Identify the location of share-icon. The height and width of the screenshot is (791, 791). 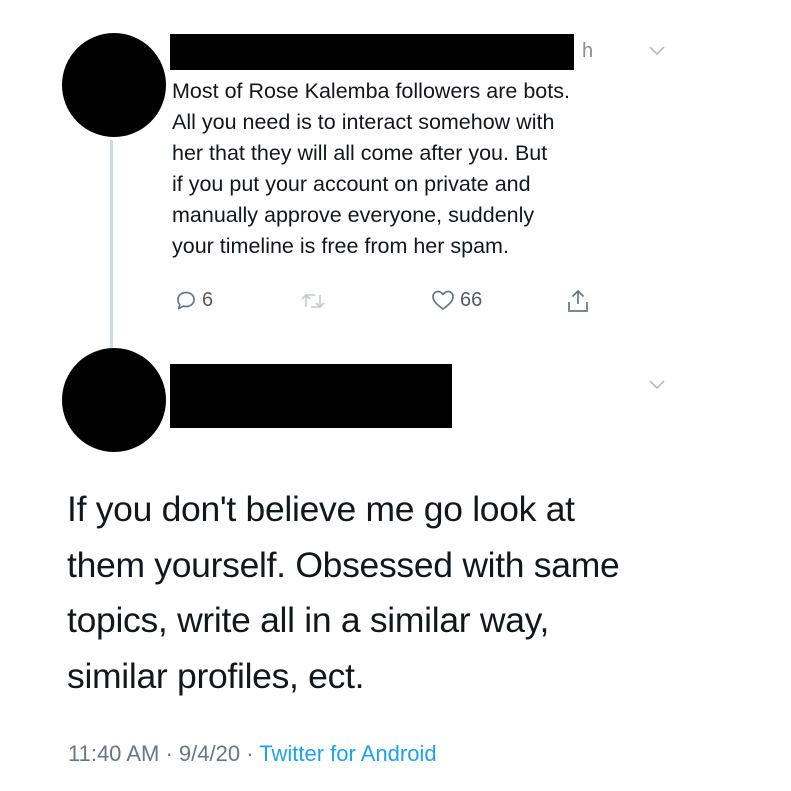
(578, 300).